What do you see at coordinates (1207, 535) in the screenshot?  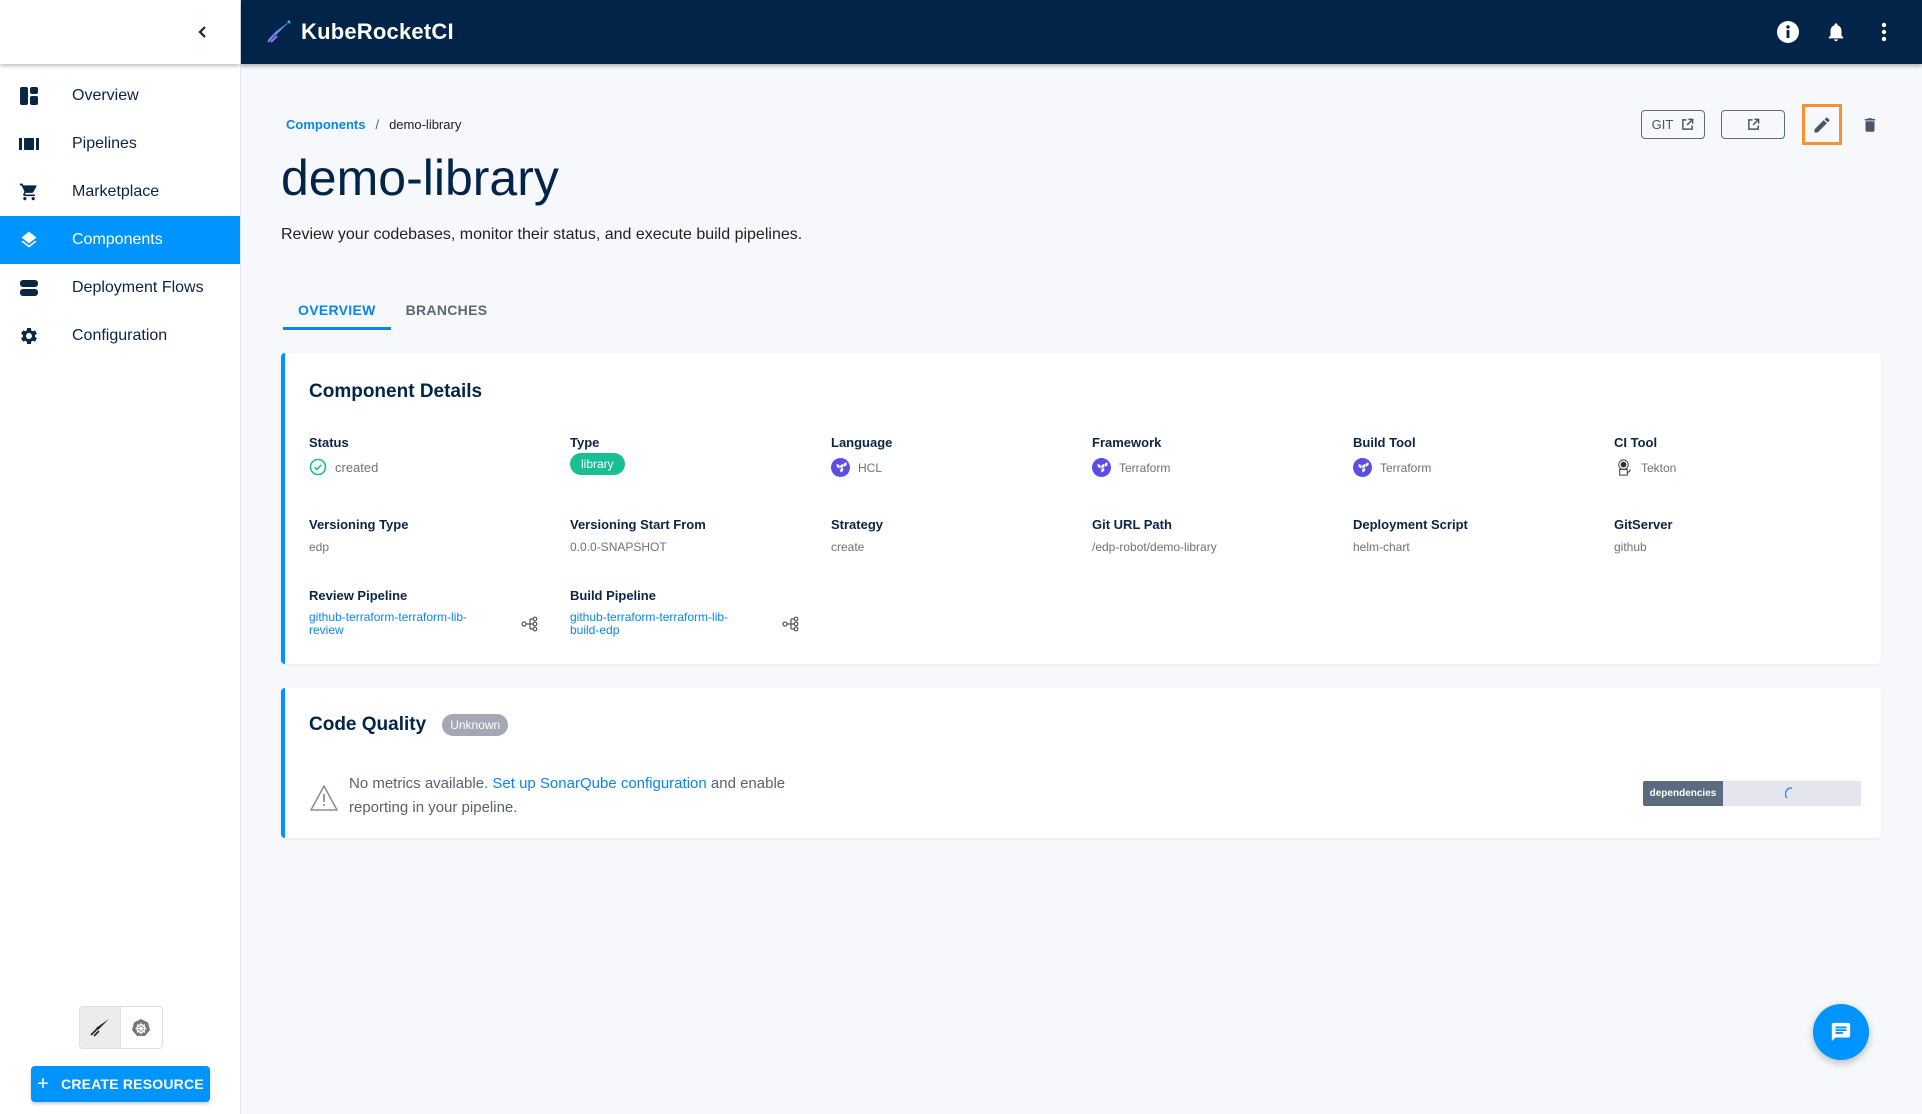 I see `git-url-path-field: Git URL Path /edp-robot/demo-library` at bounding box center [1207, 535].